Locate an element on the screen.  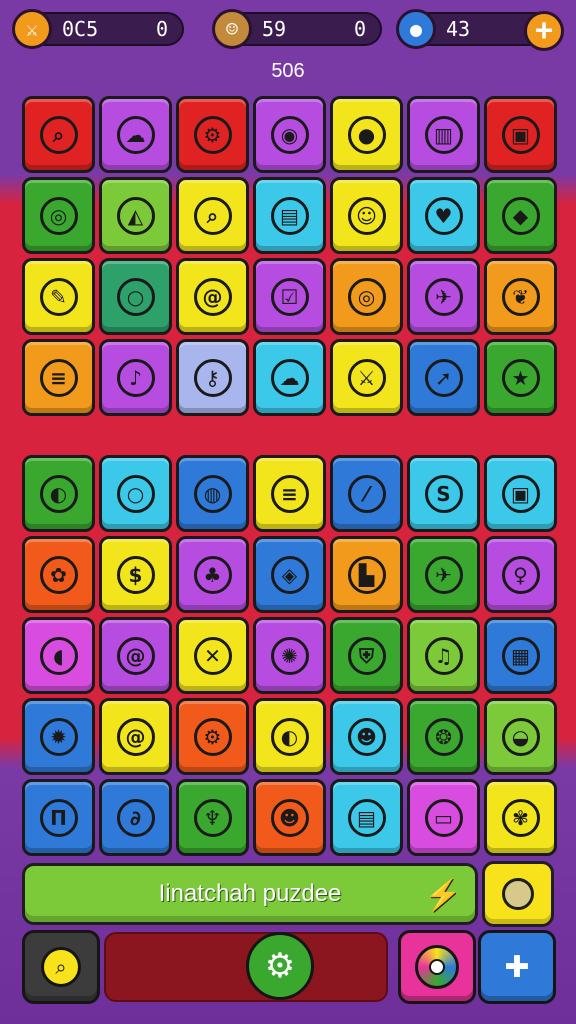
board-tile: ▦ is located at coordinates (520, 655).